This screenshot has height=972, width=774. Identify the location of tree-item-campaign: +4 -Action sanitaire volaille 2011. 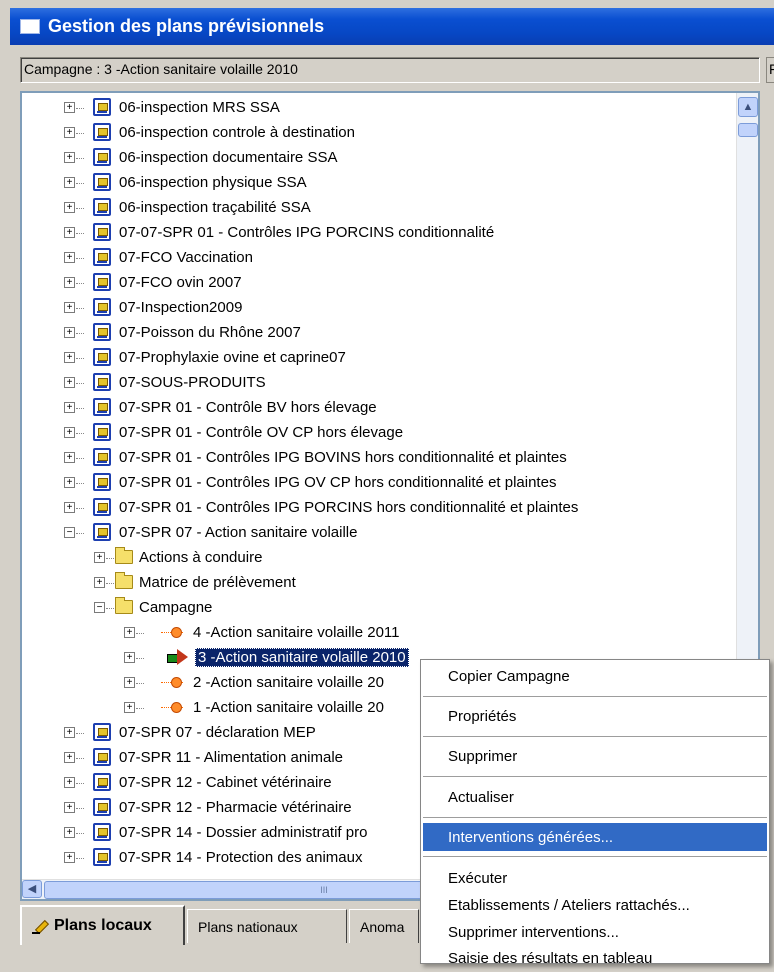
(262, 632).